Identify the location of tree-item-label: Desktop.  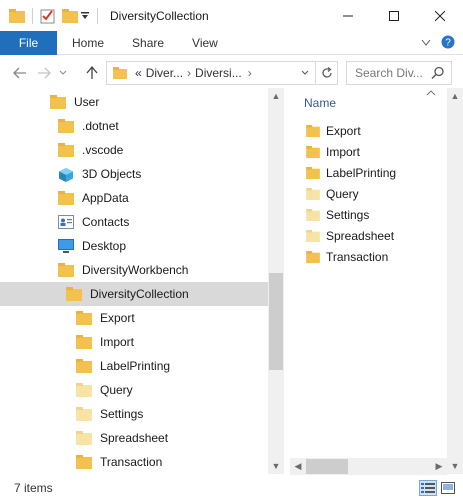
(104, 246).